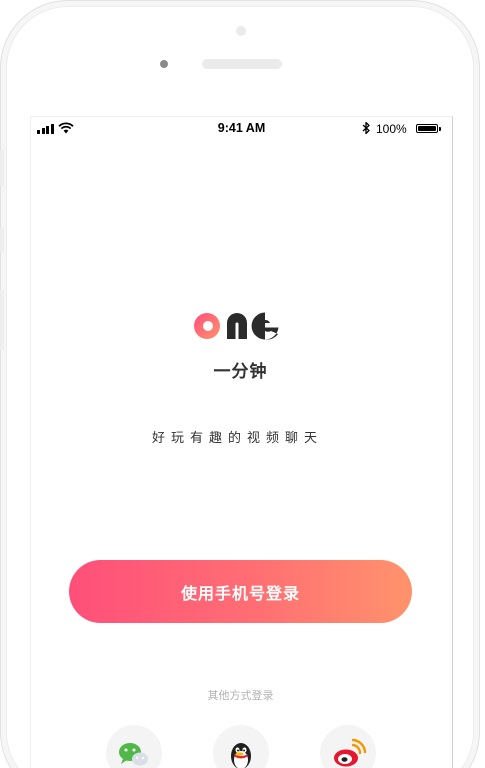 Image resolution: width=485 pixels, height=768 pixels. I want to click on qq-icon, so click(241, 755).